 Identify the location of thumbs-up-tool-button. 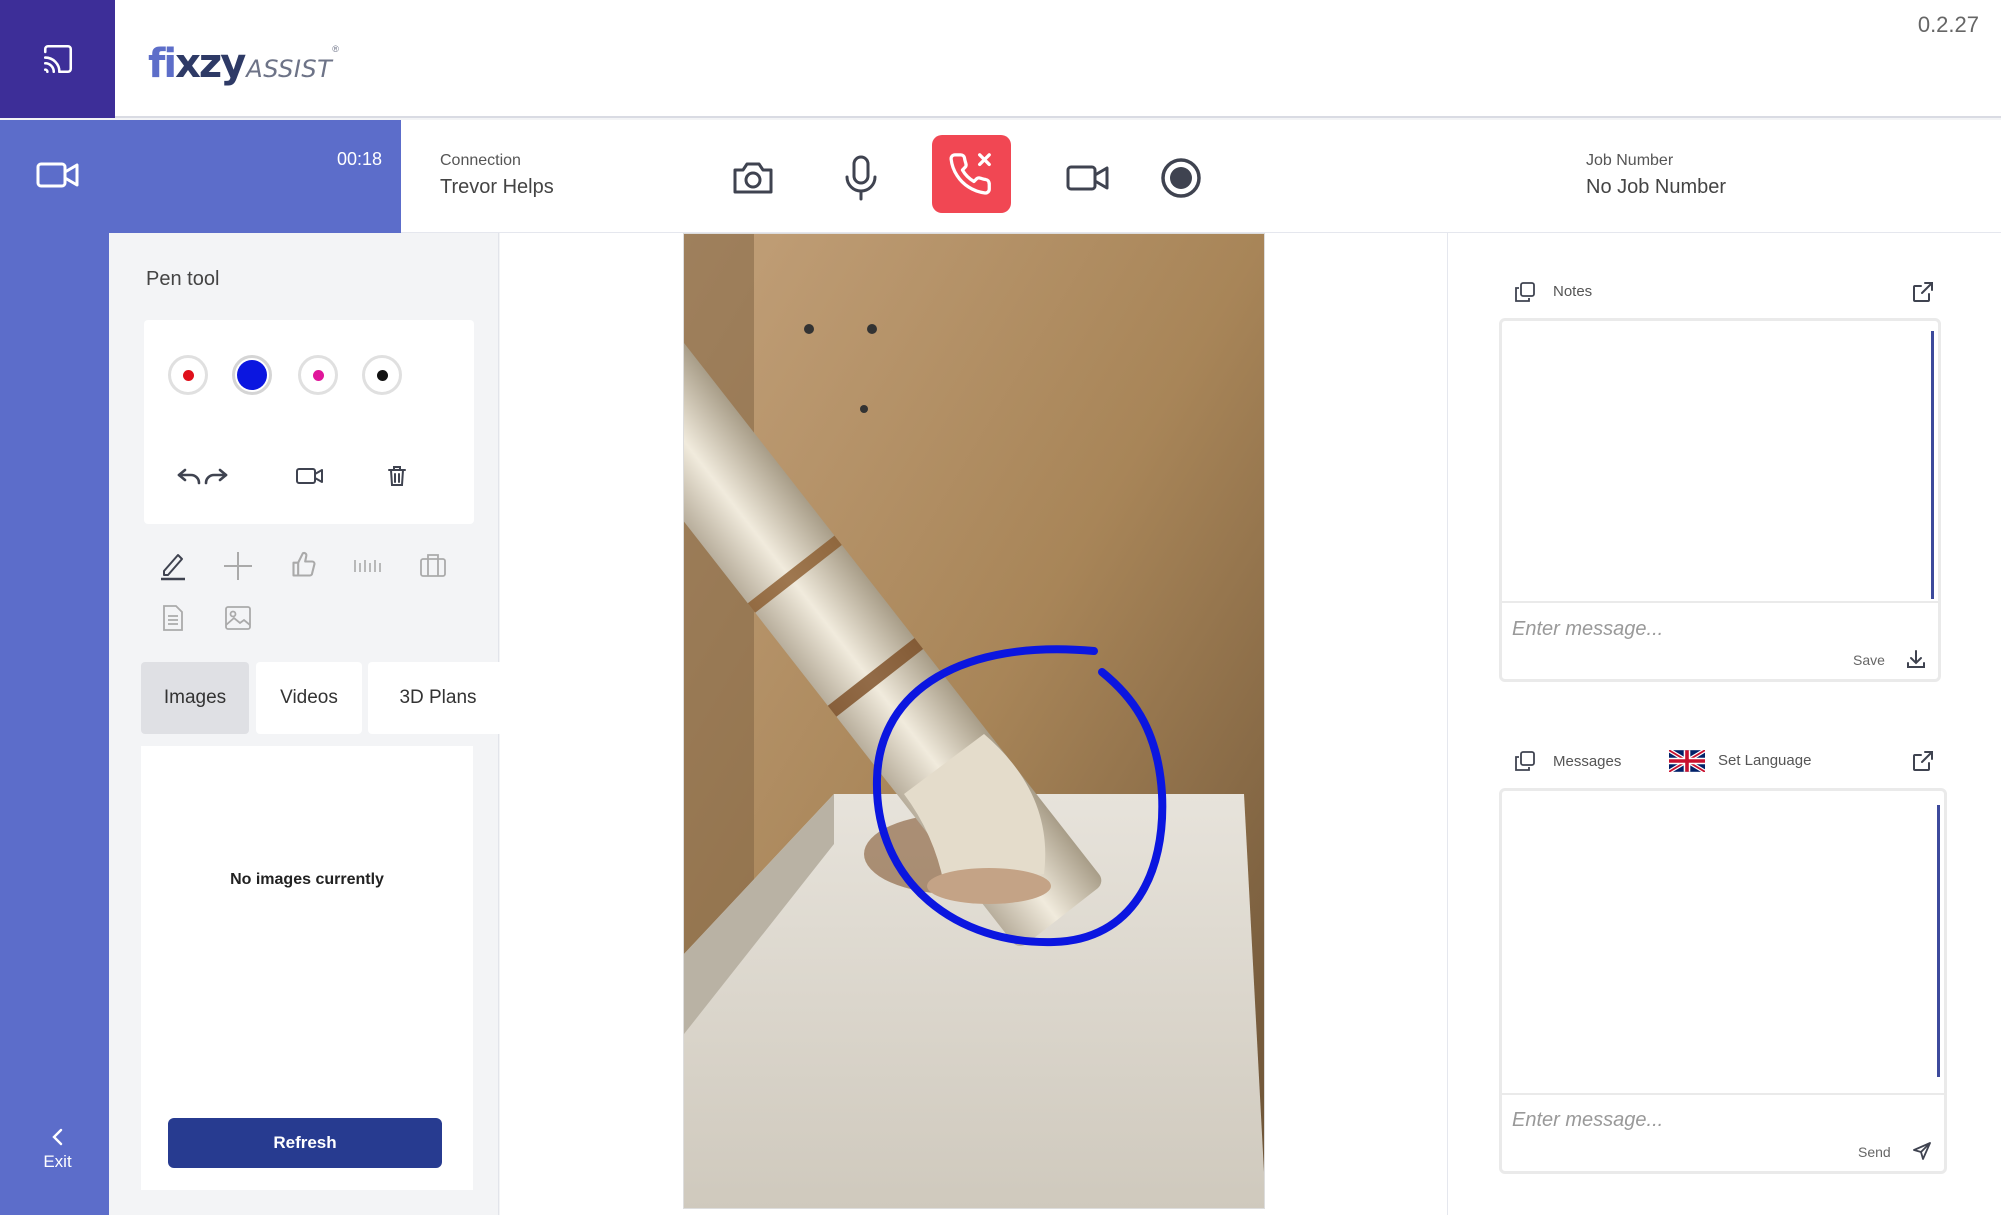
(304, 565).